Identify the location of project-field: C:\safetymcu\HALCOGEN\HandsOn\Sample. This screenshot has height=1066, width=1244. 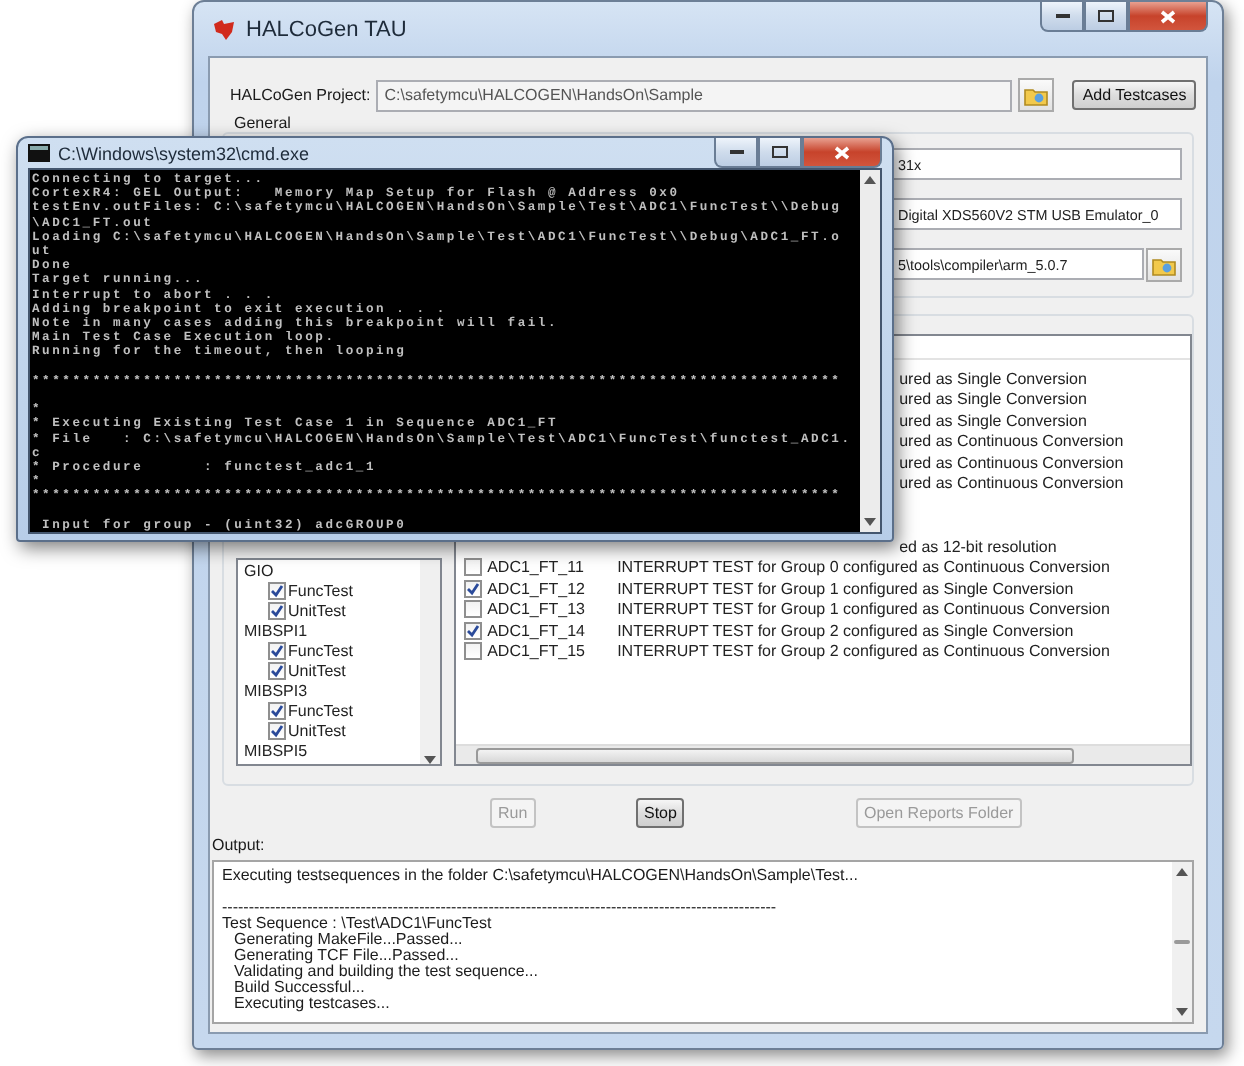
(694, 95).